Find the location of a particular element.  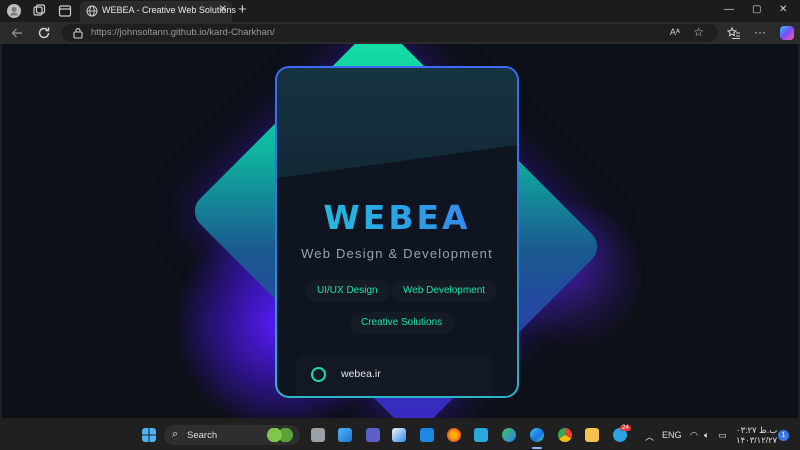

service-pill-uiux: UI/UX Design is located at coordinates (347, 291).